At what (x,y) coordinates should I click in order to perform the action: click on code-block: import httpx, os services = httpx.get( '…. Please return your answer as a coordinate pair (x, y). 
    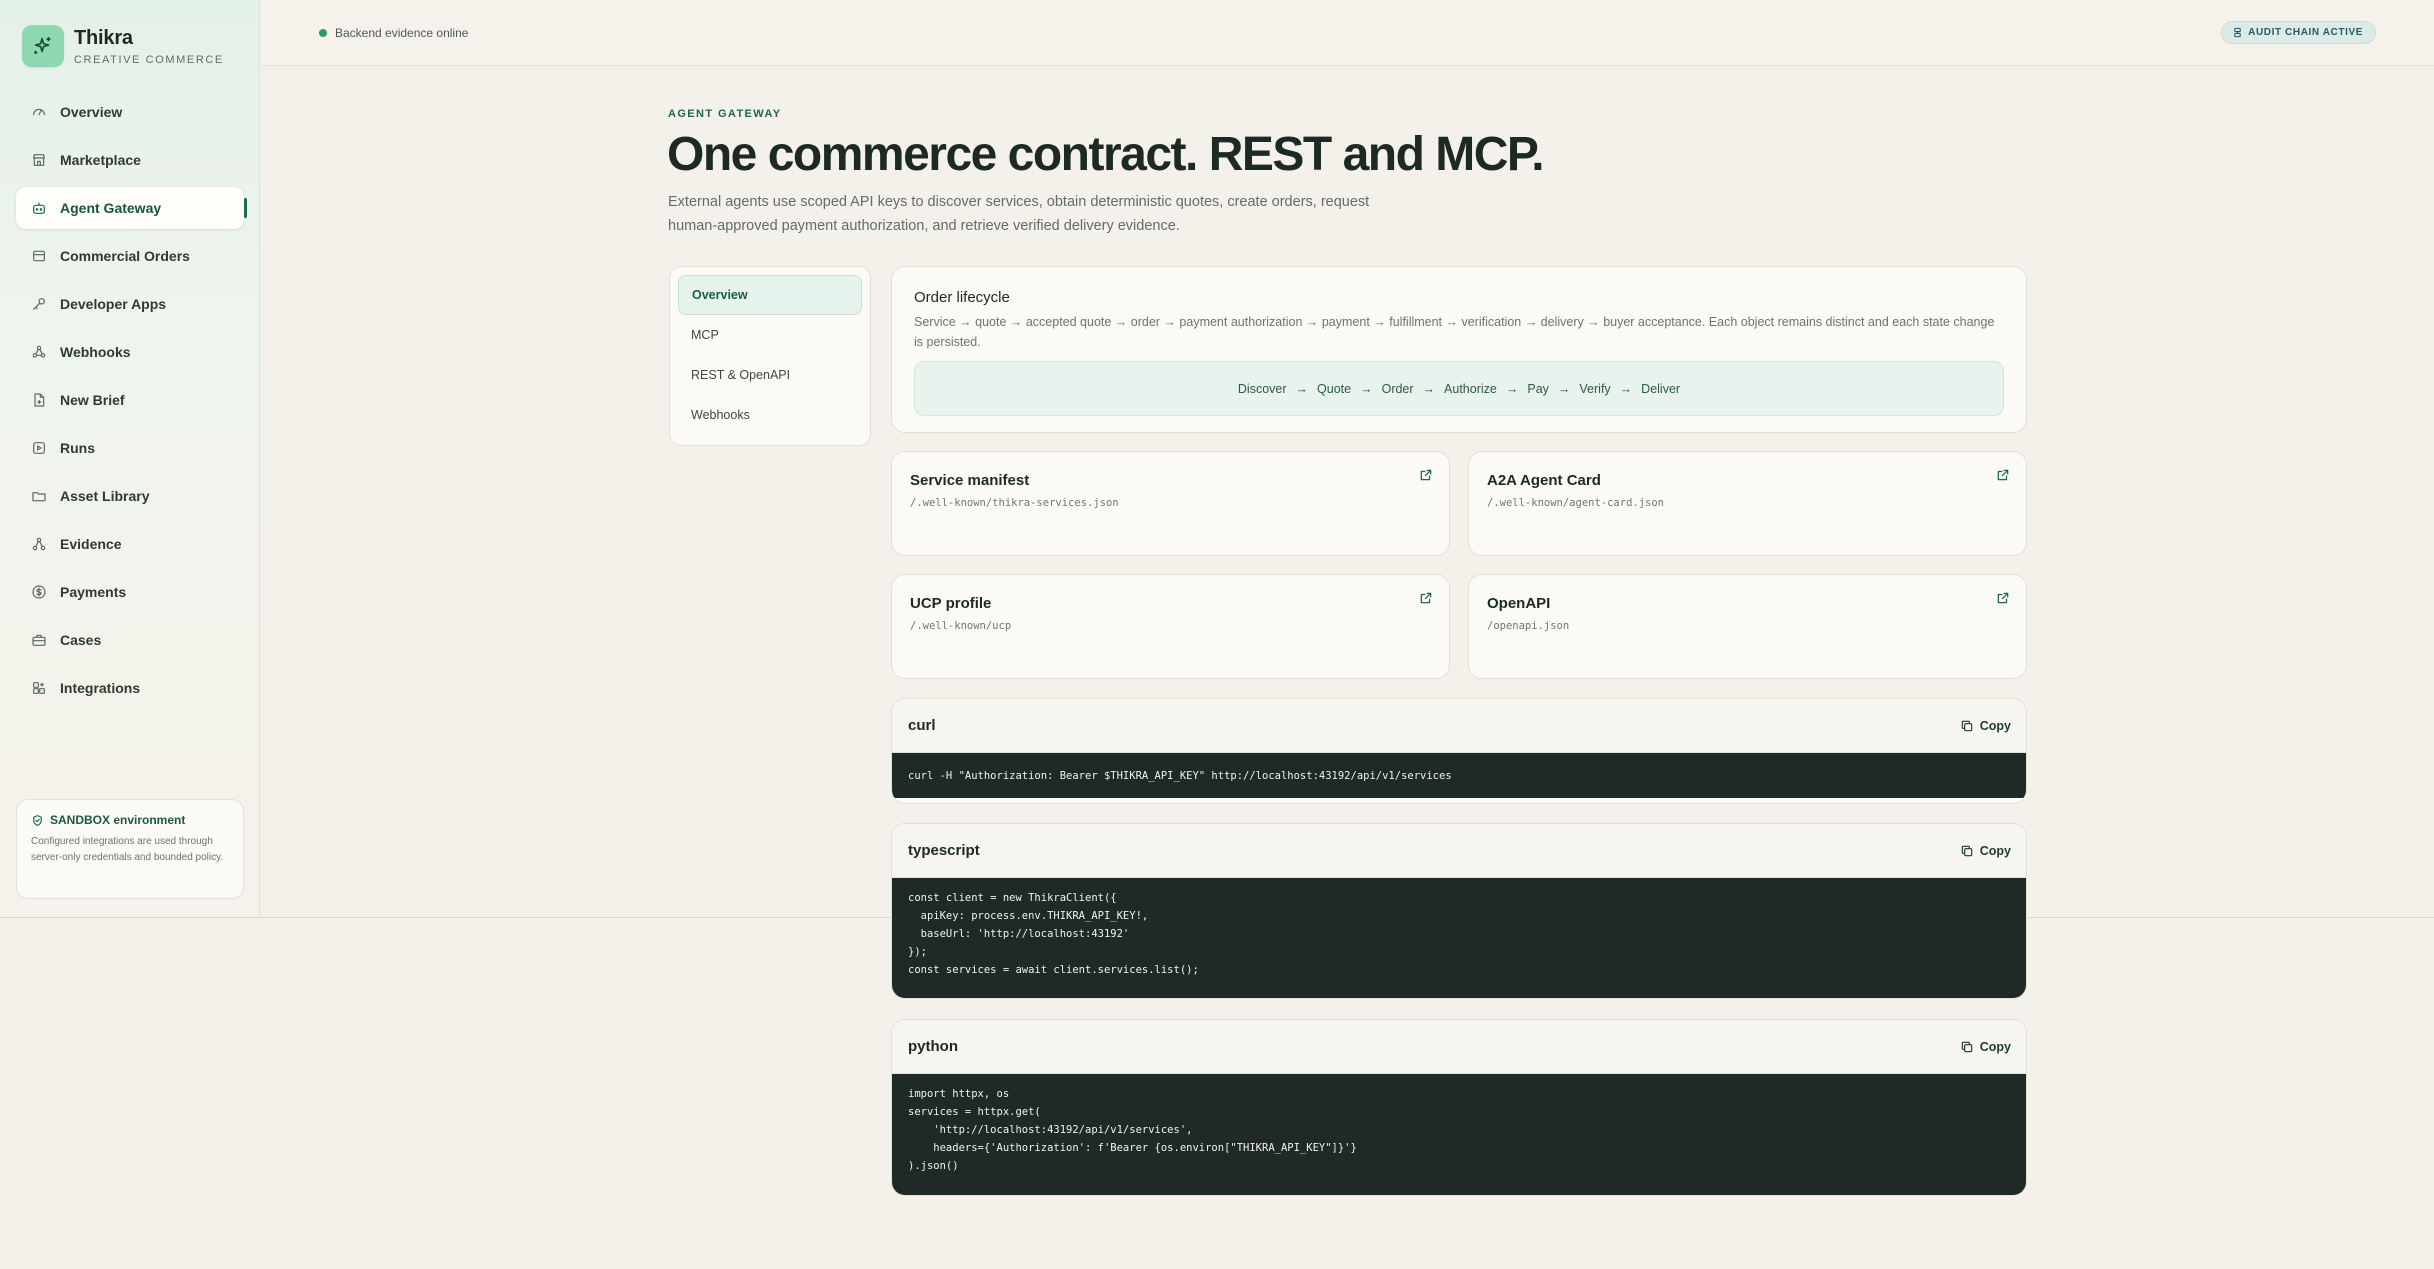
    Looking at the image, I should click on (1459, 1134).